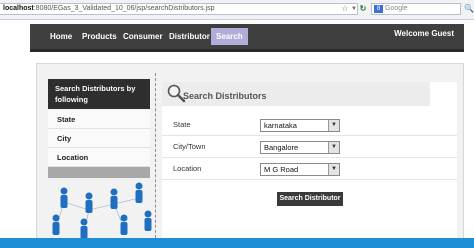 The height and width of the screenshot is (248, 474). Describe the element at coordinates (416, 9) in the screenshot. I see `browser-search-input: 8 Google` at that location.